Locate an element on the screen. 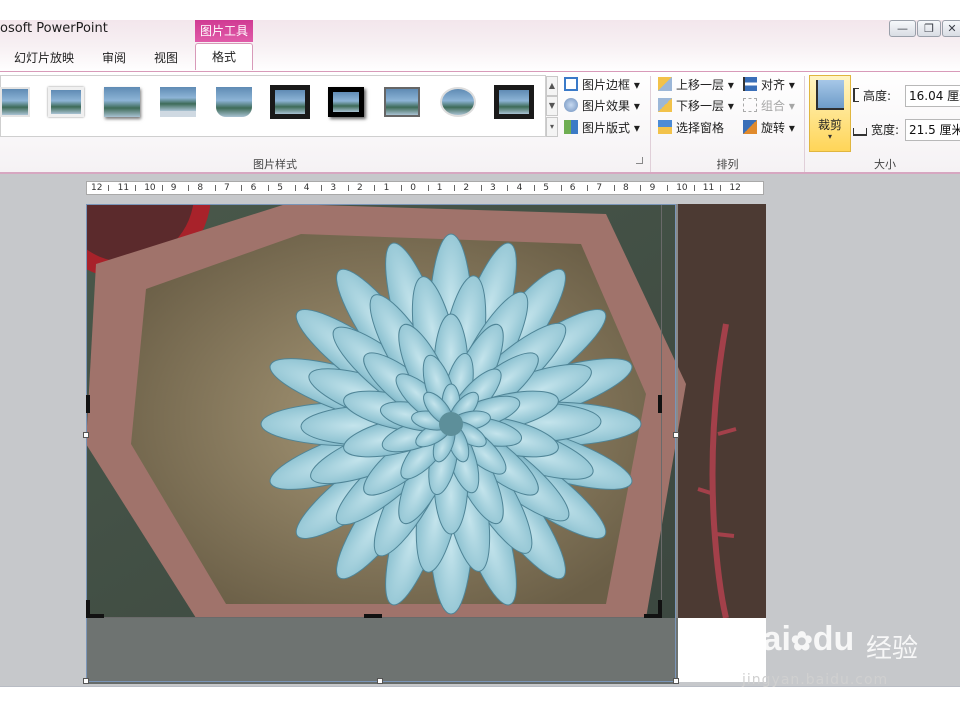 The image size is (960, 721). width-label: 宽度: is located at coordinates (876, 130).